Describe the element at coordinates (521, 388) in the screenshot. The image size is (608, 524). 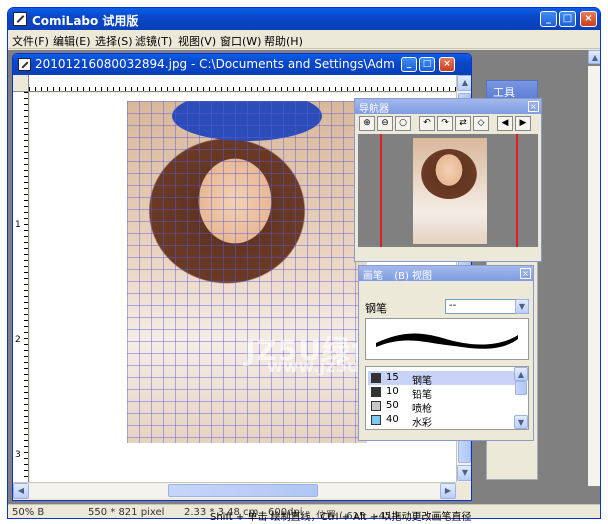
I see `list-scroll-thumb` at that location.